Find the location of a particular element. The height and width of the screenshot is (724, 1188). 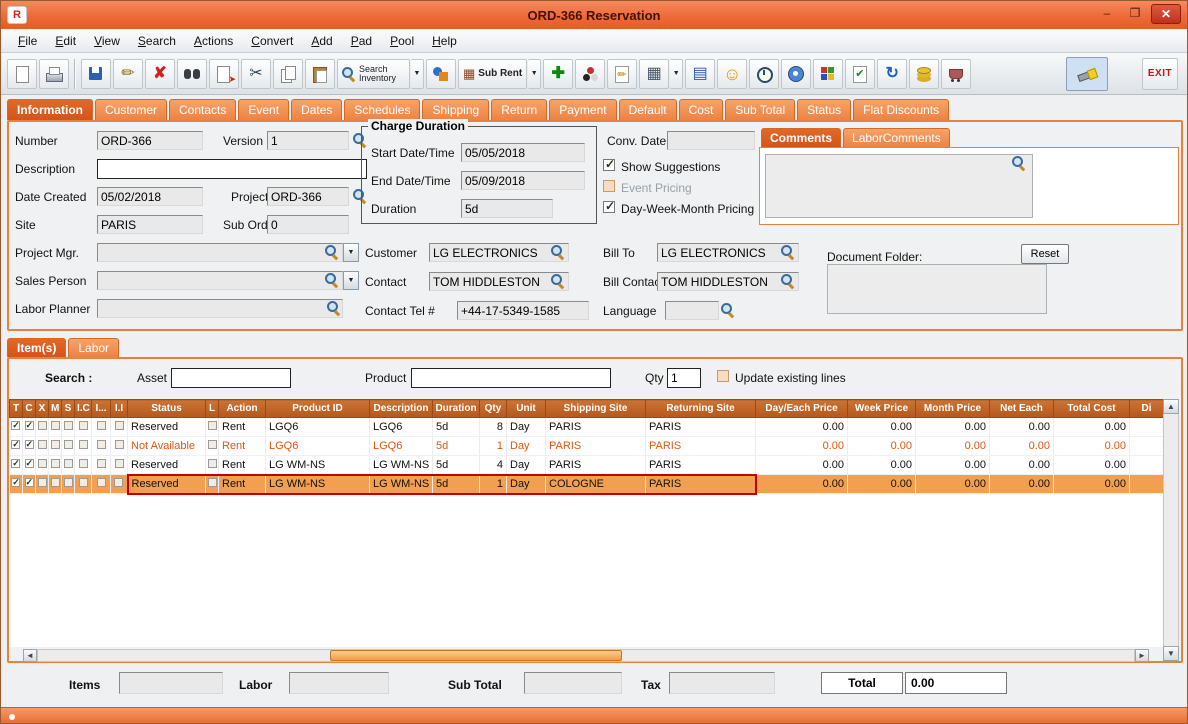

col-shipping-site: Shipping Site is located at coordinates (595, 408).